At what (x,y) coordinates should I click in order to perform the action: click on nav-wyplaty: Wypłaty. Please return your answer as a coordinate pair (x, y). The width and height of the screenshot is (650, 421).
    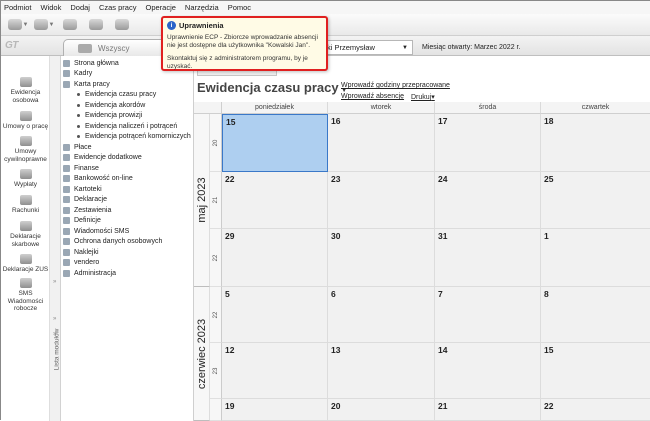
    Looking at the image, I should click on (25, 179).